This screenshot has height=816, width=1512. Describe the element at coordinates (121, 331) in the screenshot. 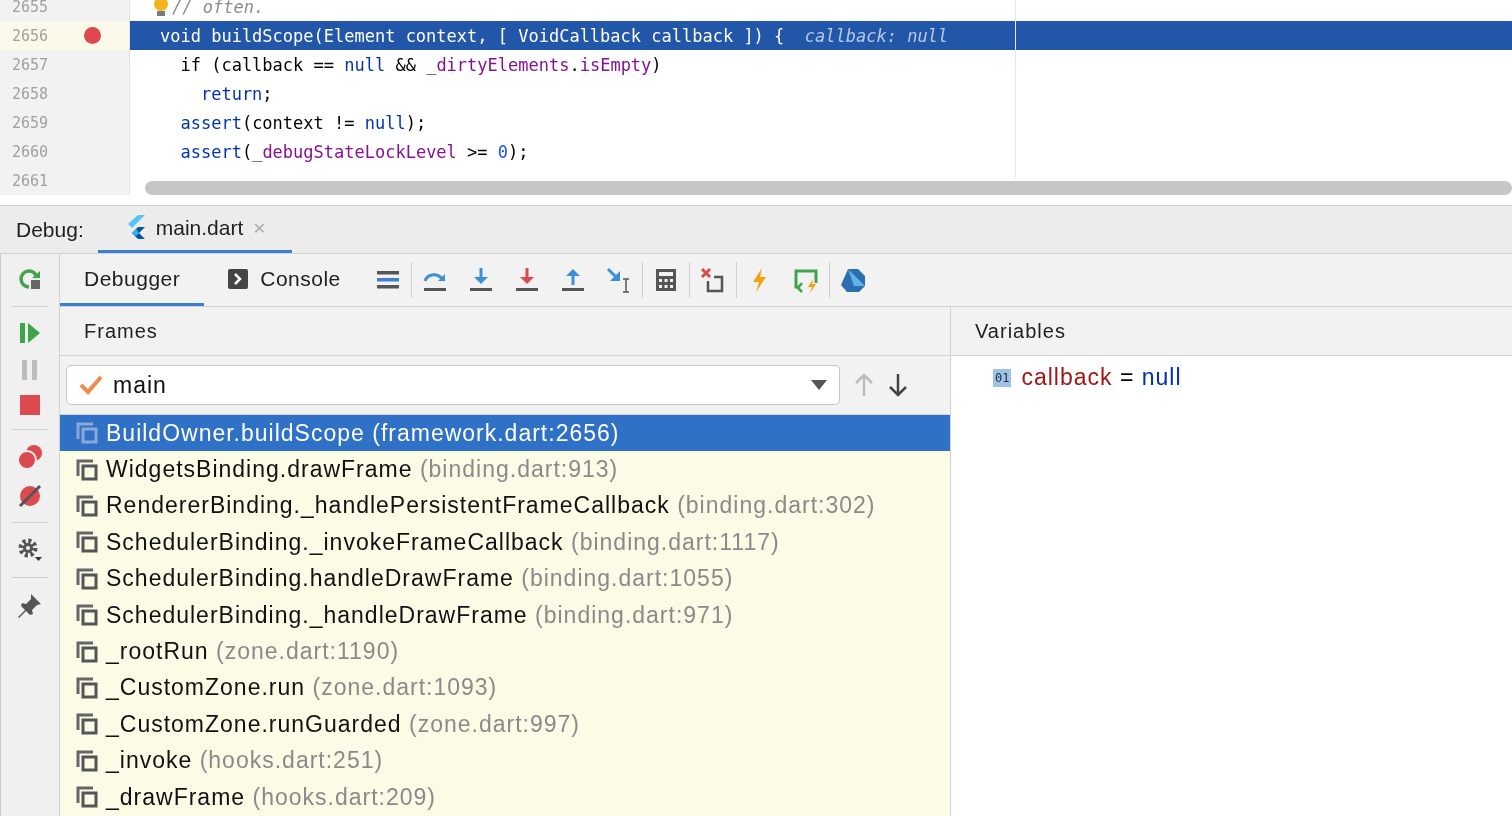

I see `frames-title: Frames` at that location.